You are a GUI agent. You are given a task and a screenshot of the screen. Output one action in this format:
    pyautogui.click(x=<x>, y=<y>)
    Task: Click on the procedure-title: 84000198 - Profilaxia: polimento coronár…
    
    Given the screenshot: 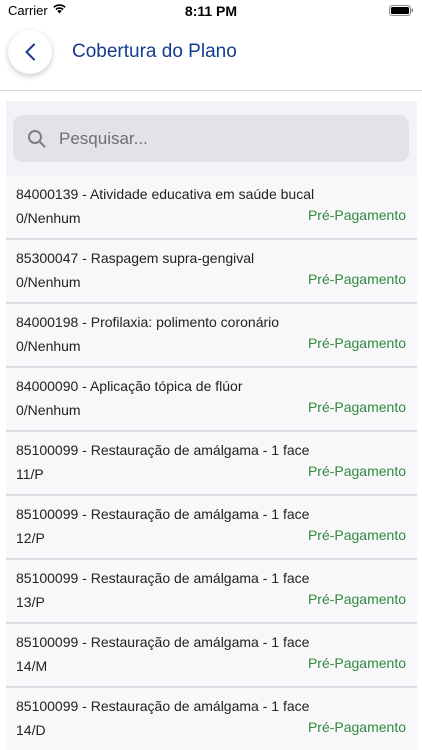 What is the action you would take?
    pyautogui.click(x=148, y=322)
    